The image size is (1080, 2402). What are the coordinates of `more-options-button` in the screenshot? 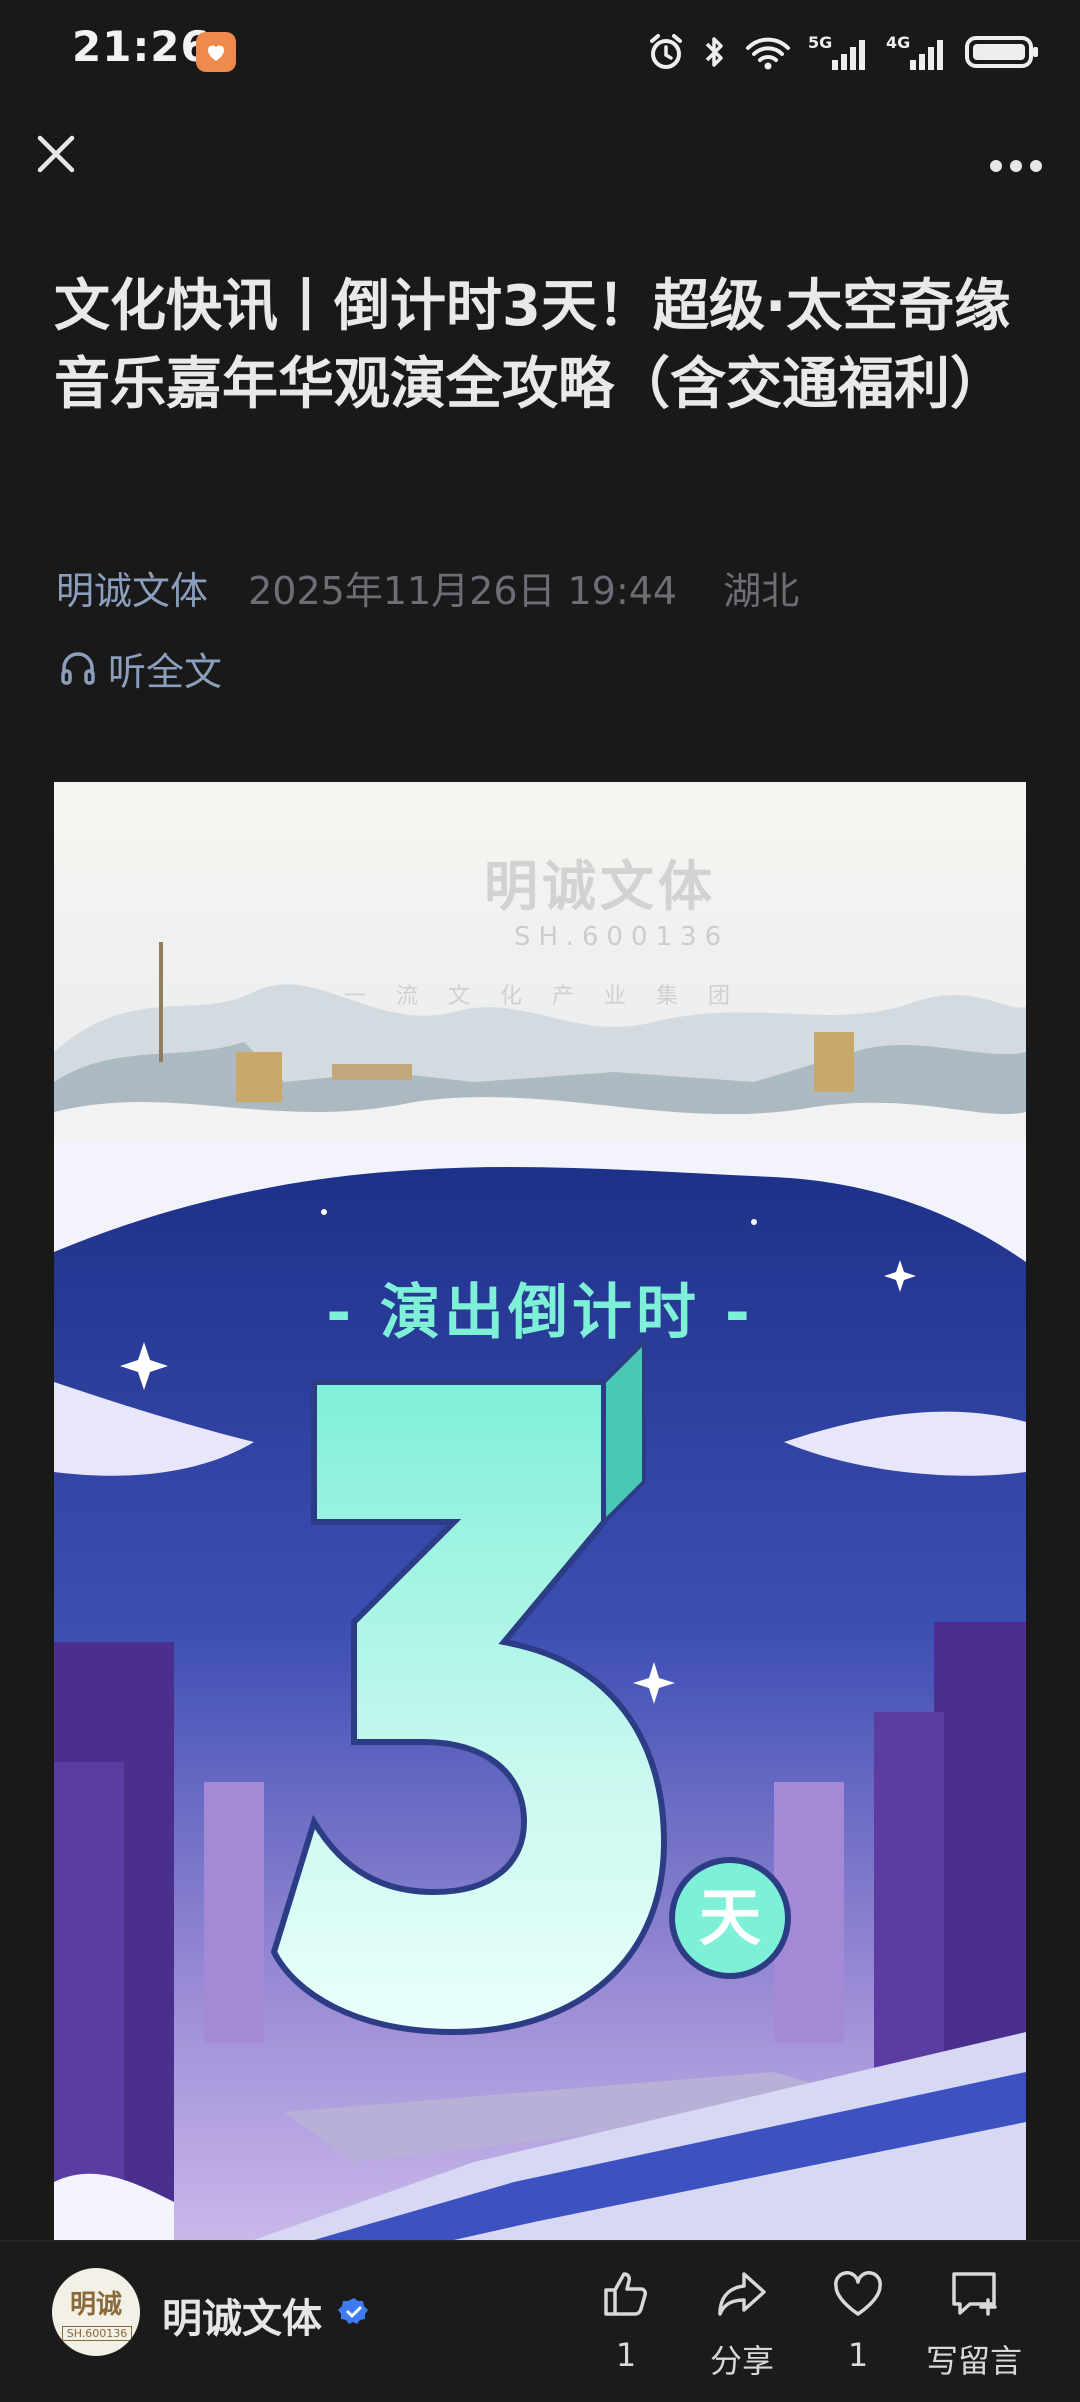 It's located at (1016, 154).